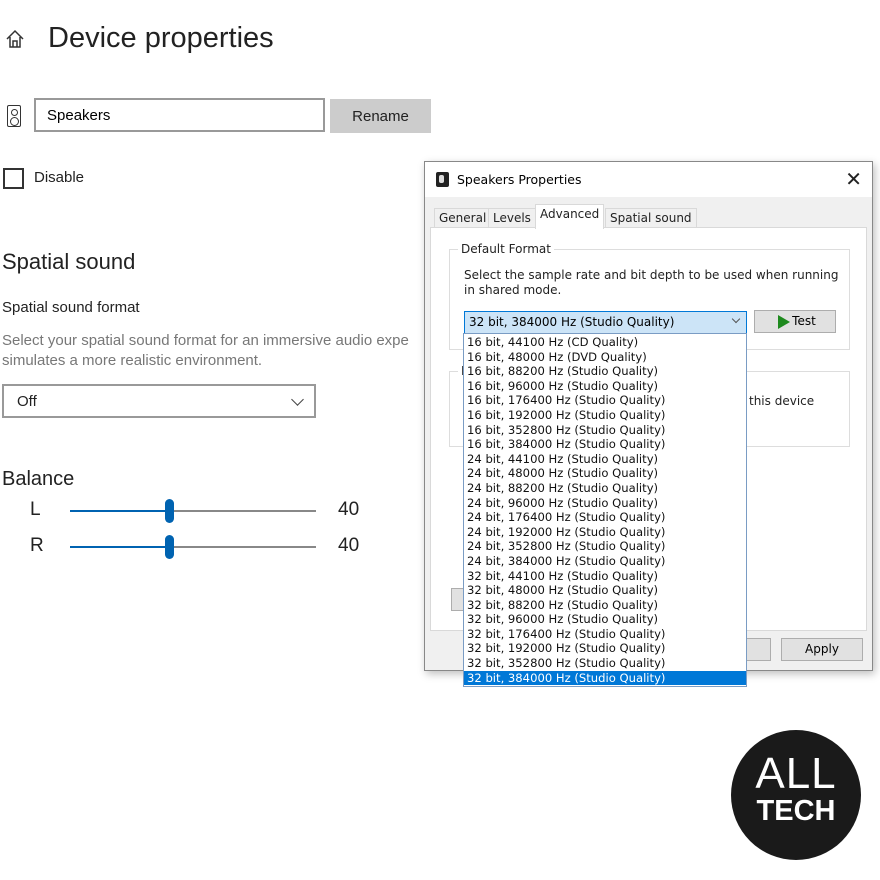  Describe the element at coordinates (506, 249) in the screenshot. I see `group-label: Default Format` at that location.